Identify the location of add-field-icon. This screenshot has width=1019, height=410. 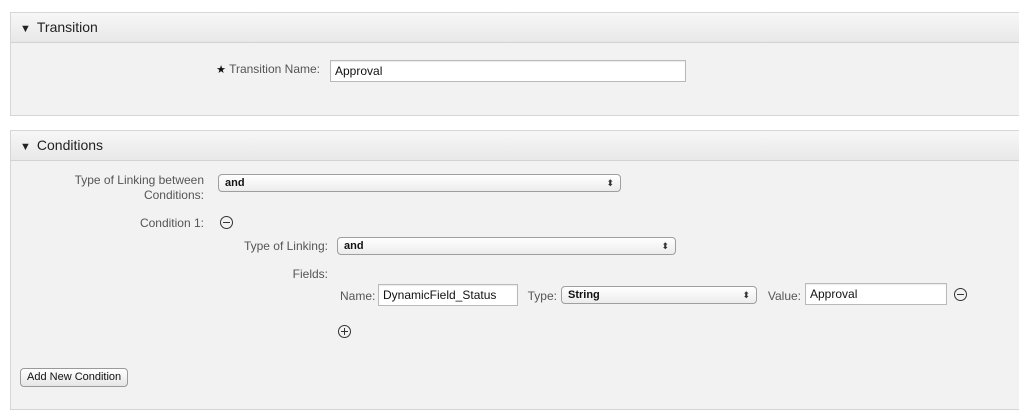
(344, 331).